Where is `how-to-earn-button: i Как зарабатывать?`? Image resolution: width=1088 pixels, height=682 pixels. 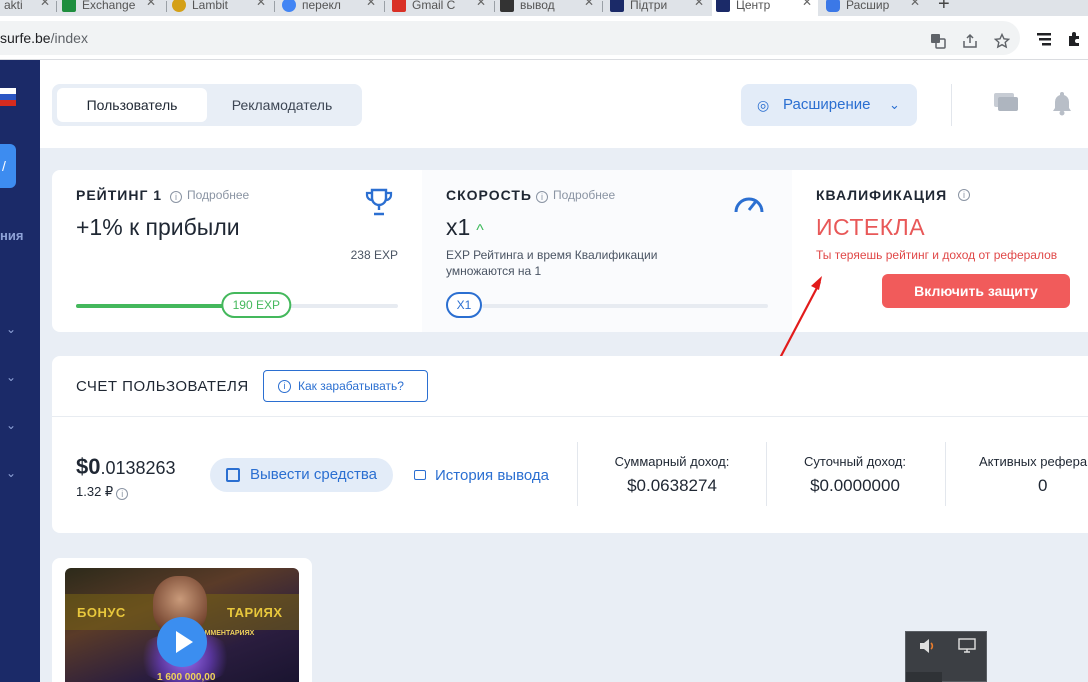 how-to-earn-button: i Как зарабатывать? is located at coordinates (345, 386).